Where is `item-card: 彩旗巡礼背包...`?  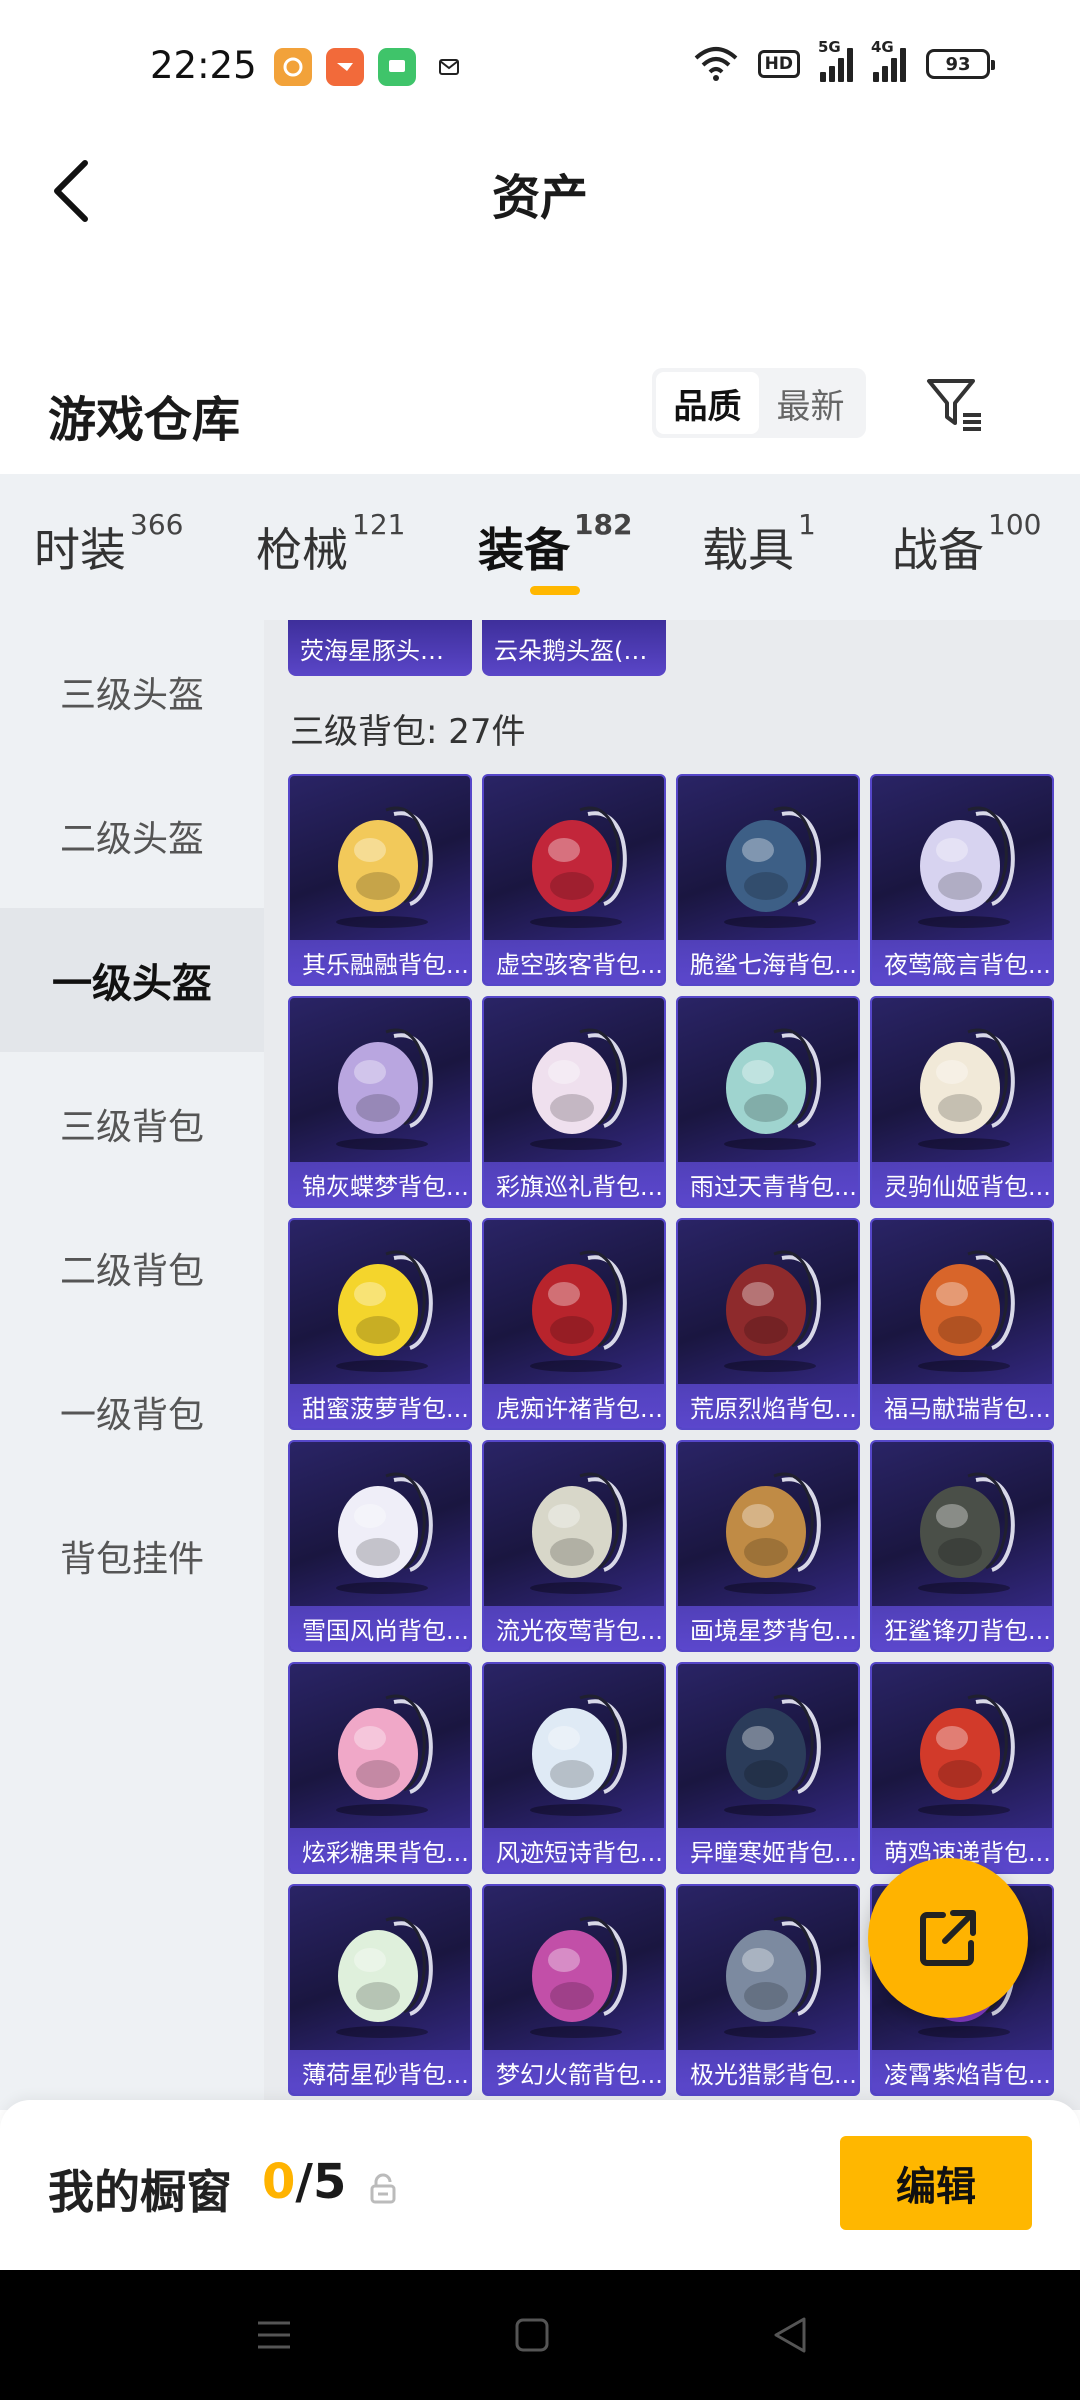
item-card: 彩旗巡礼背包... is located at coordinates (574, 1102).